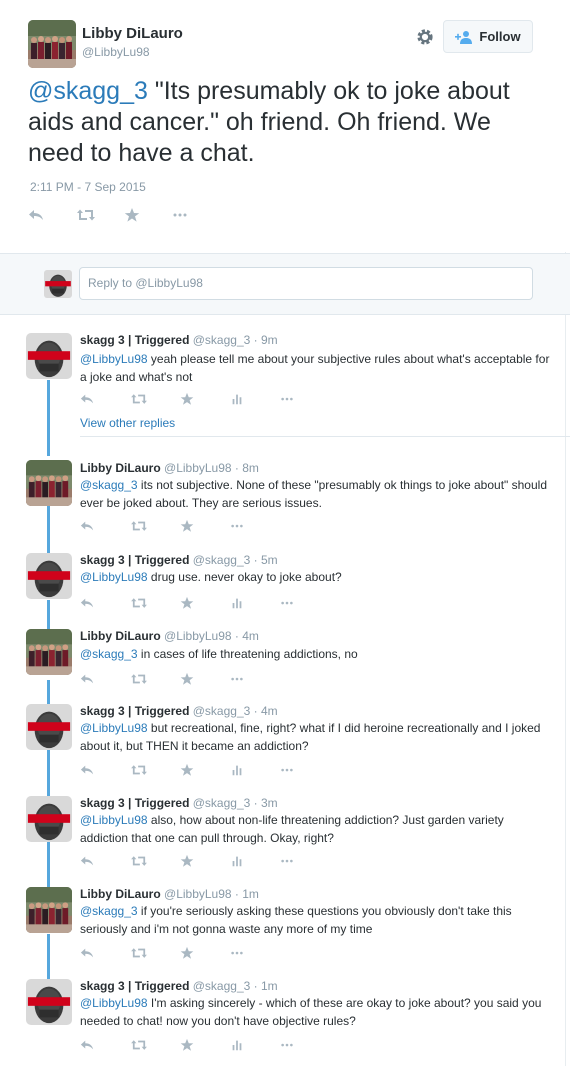  Describe the element at coordinates (233, 560) in the screenshot. I see `reply-meta: @skagg_3 · 5m` at that location.